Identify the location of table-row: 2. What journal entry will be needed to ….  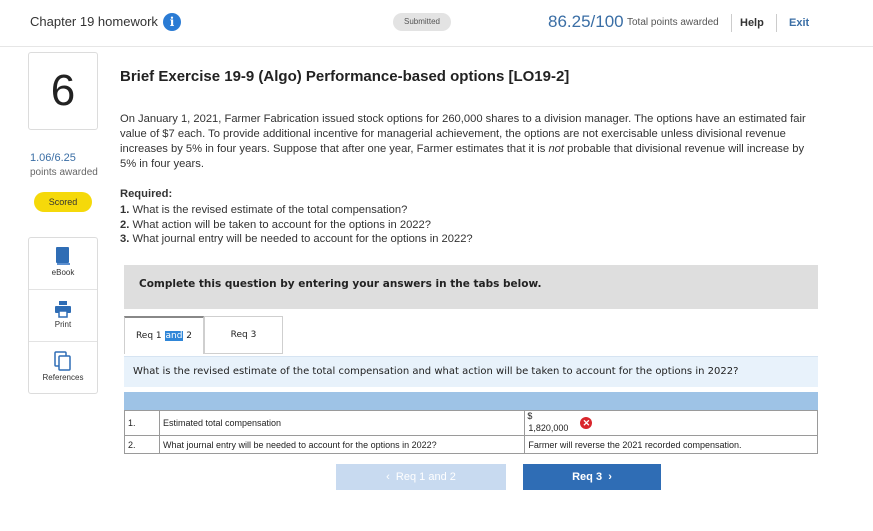
(471, 444).